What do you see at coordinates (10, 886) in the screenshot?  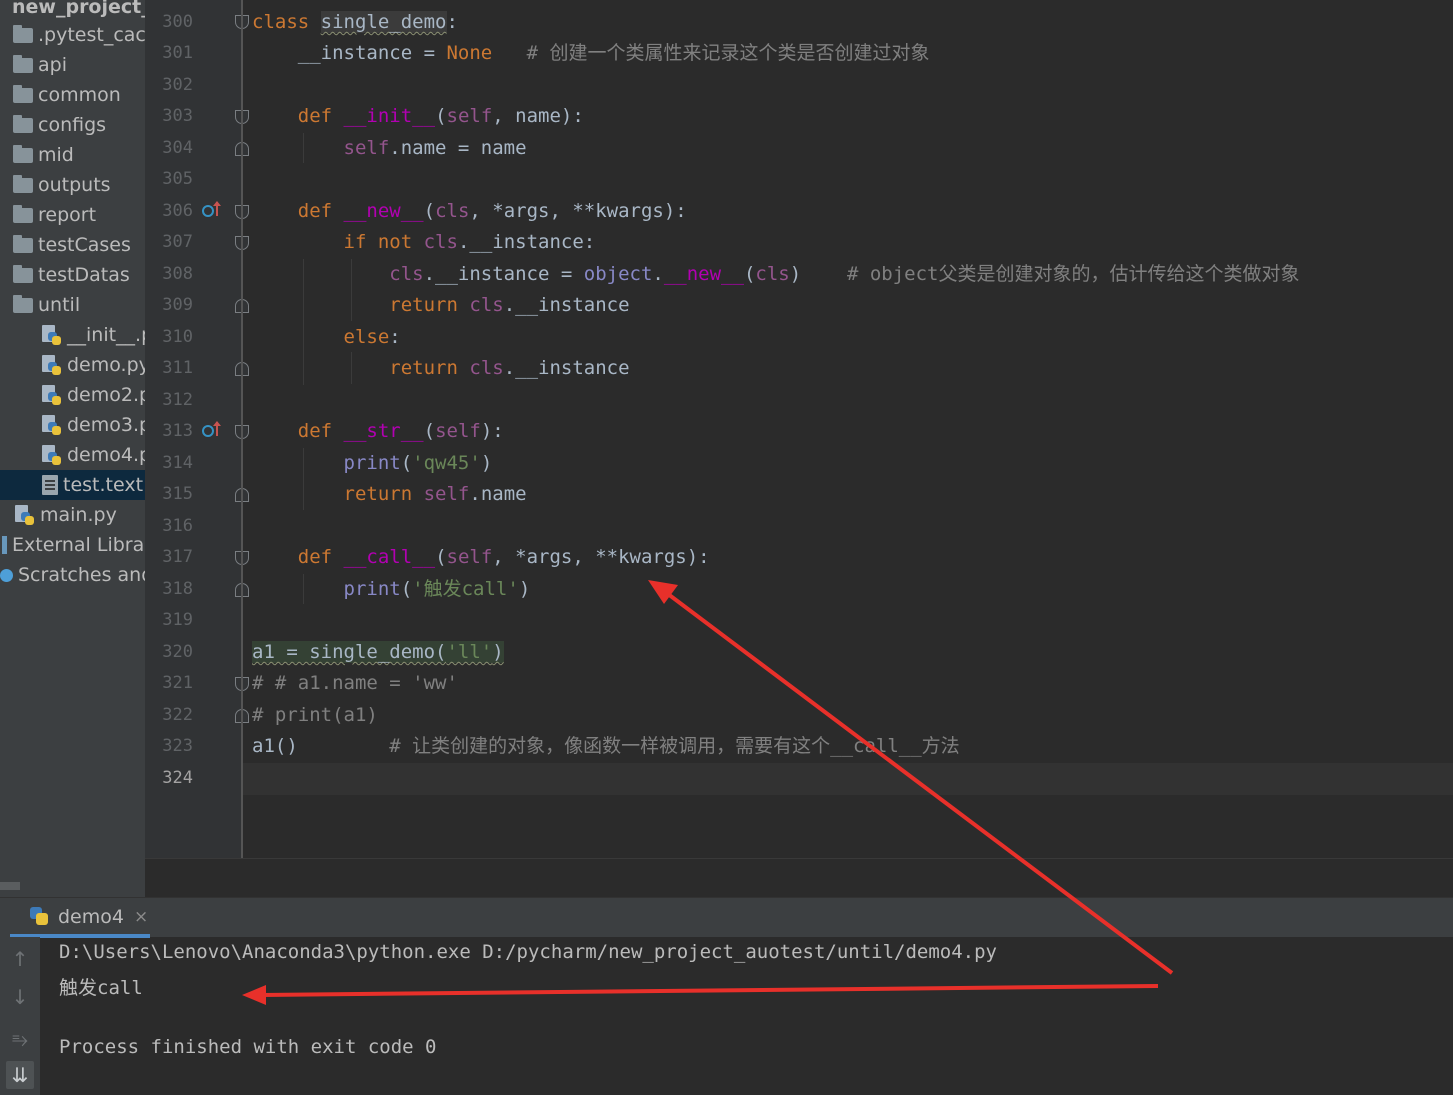 I see `sidebar-scrollbar` at bounding box center [10, 886].